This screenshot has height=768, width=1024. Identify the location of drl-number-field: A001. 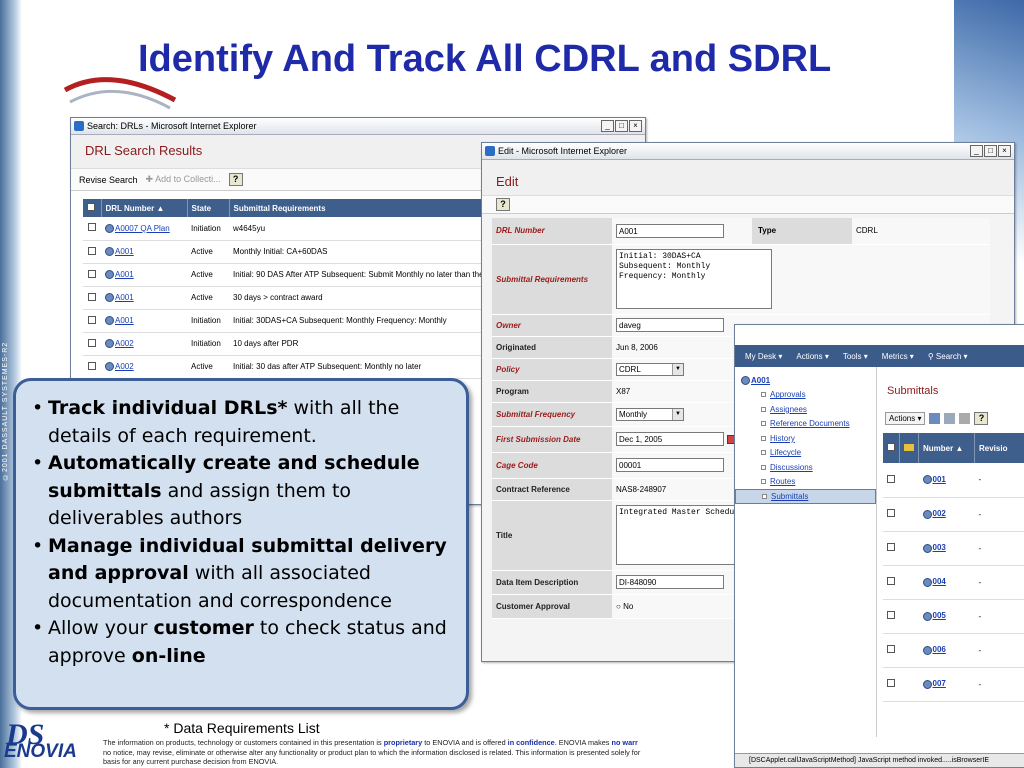
(670, 230).